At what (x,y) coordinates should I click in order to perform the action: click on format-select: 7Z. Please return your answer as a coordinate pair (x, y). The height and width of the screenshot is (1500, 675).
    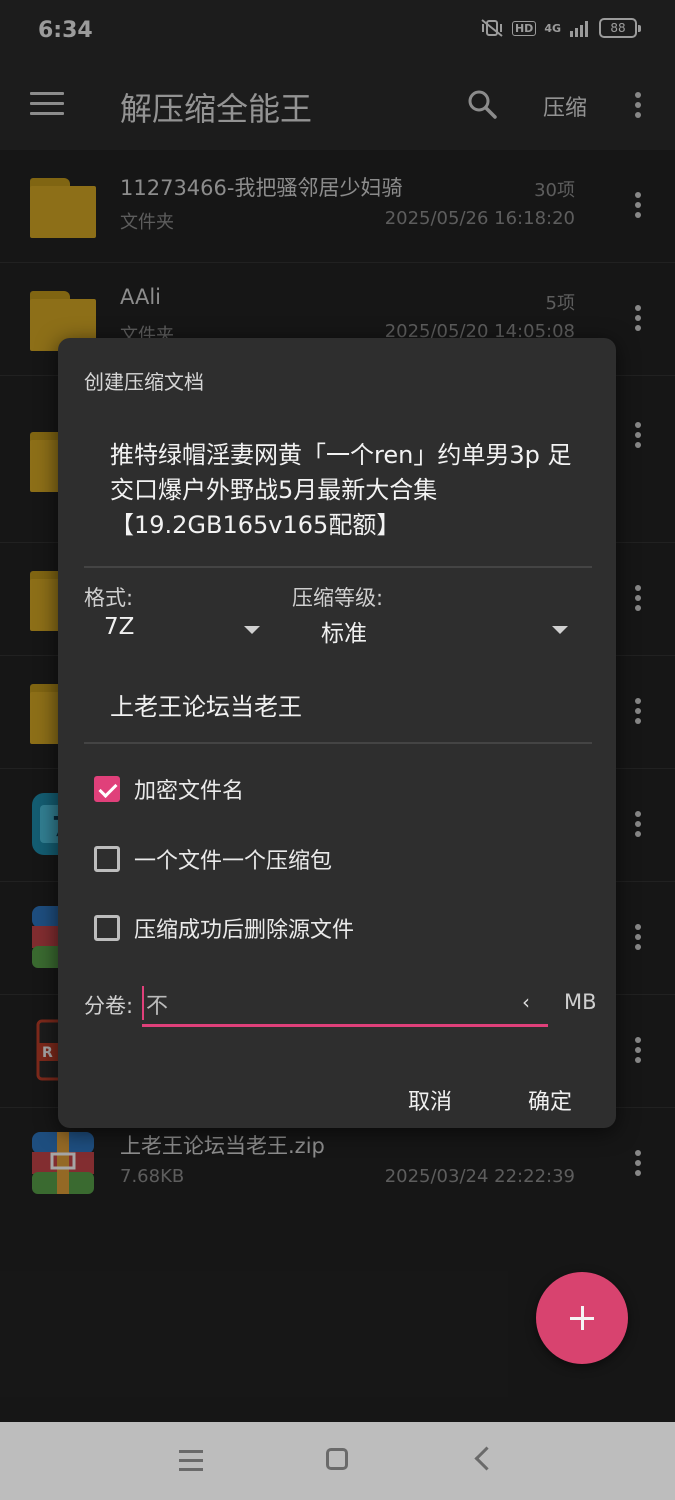
    Looking at the image, I should click on (119, 627).